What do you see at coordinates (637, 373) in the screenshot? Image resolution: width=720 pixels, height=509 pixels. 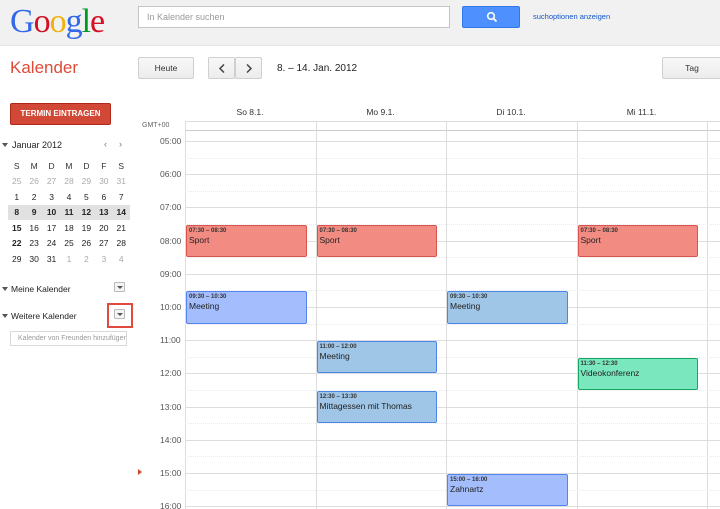 I see `calendar-event: 11:30 – 12:30 Videokonferenz` at bounding box center [637, 373].